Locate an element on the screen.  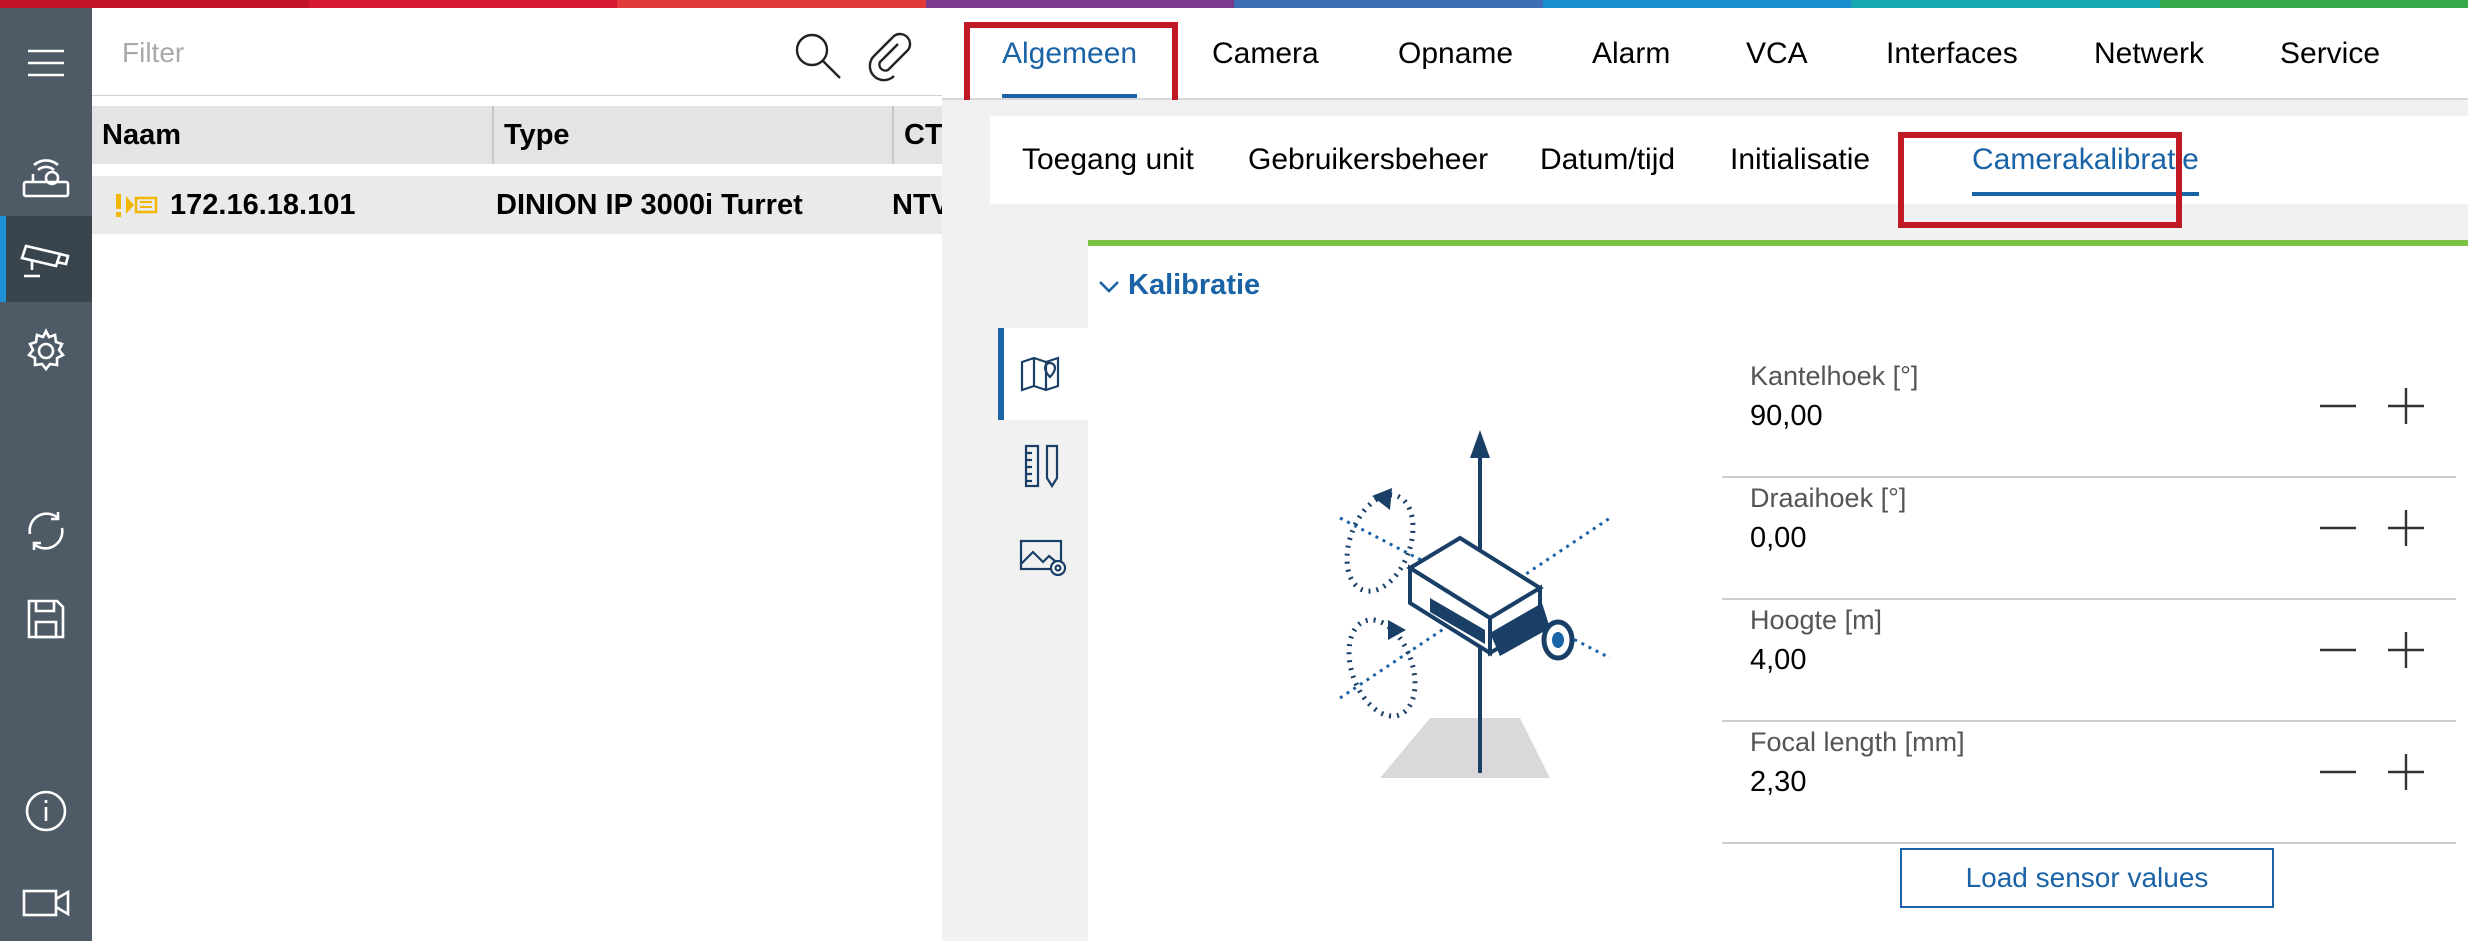
table-row: 172.16.18.101 DINION IP 3000i Turret NTV is located at coordinates (517, 205).